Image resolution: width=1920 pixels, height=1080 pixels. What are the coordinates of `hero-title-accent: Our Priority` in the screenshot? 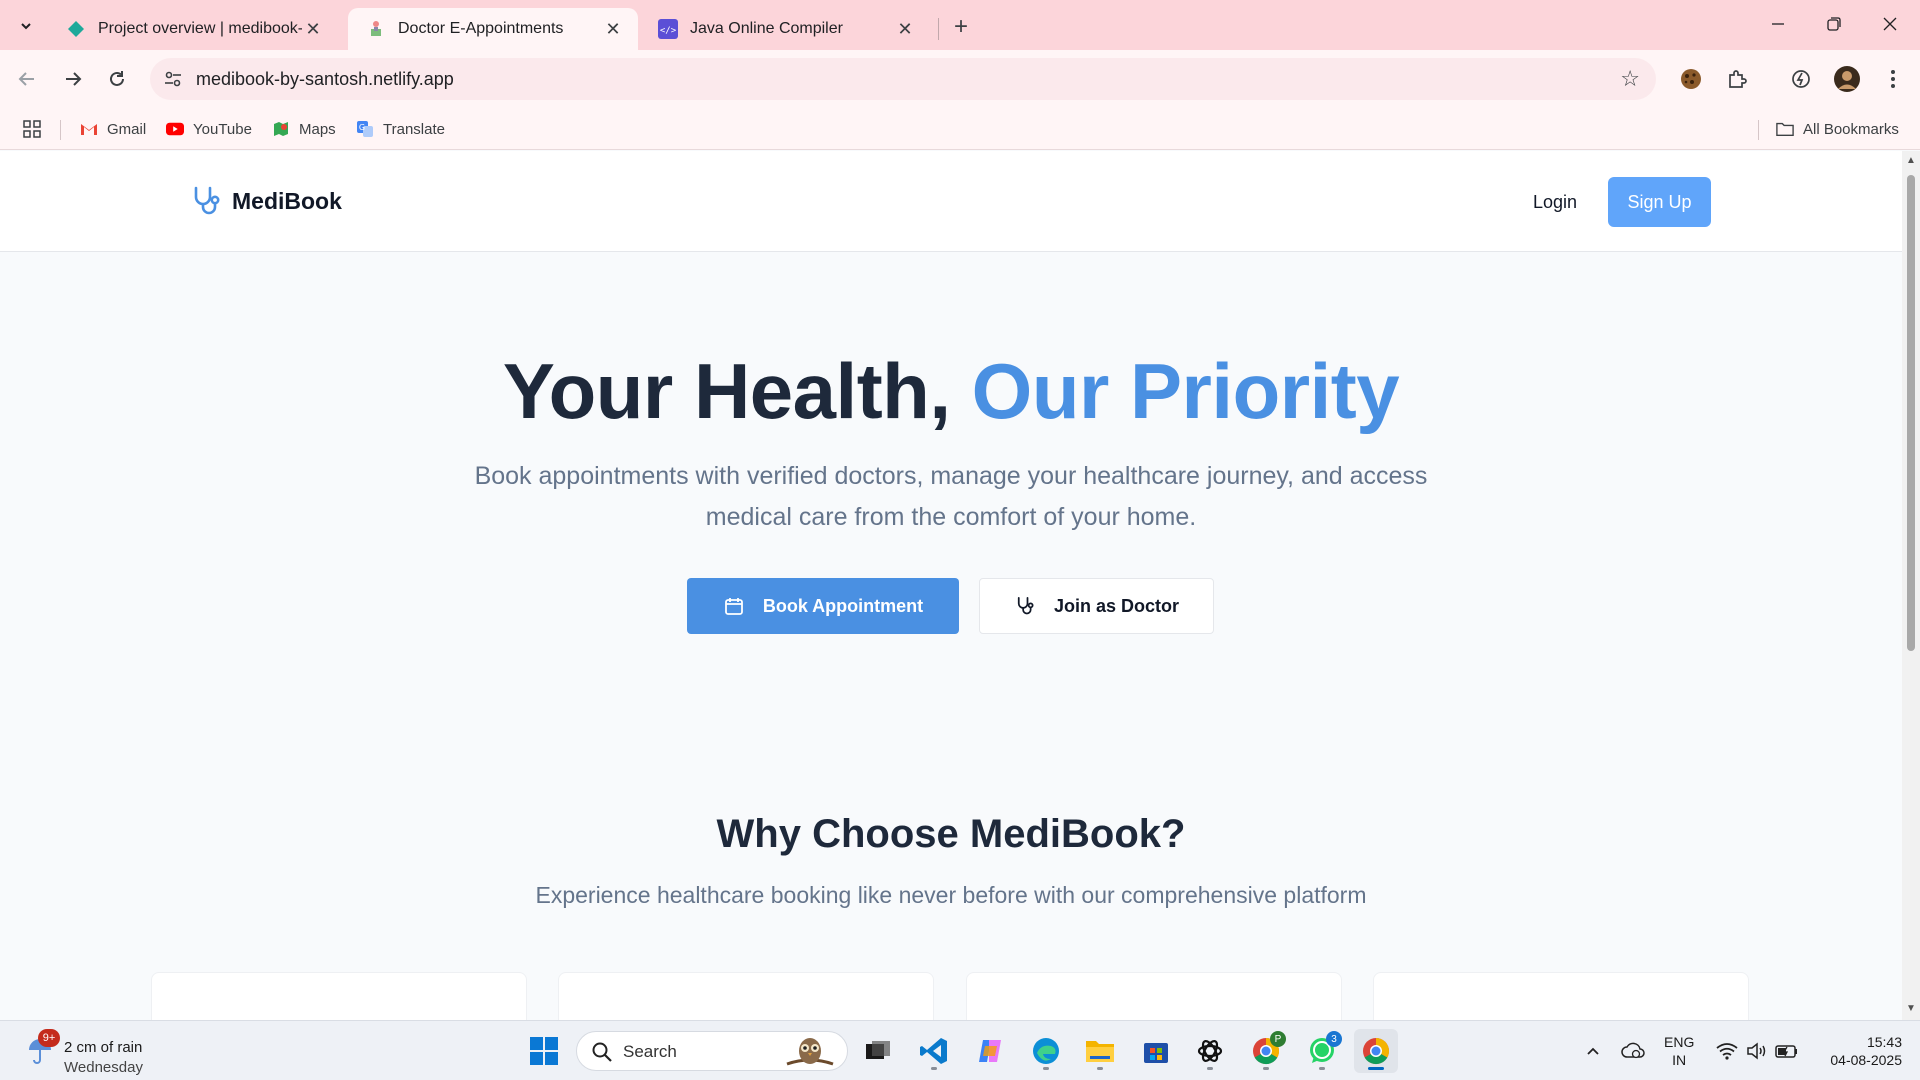 It's located at (1185, 391).